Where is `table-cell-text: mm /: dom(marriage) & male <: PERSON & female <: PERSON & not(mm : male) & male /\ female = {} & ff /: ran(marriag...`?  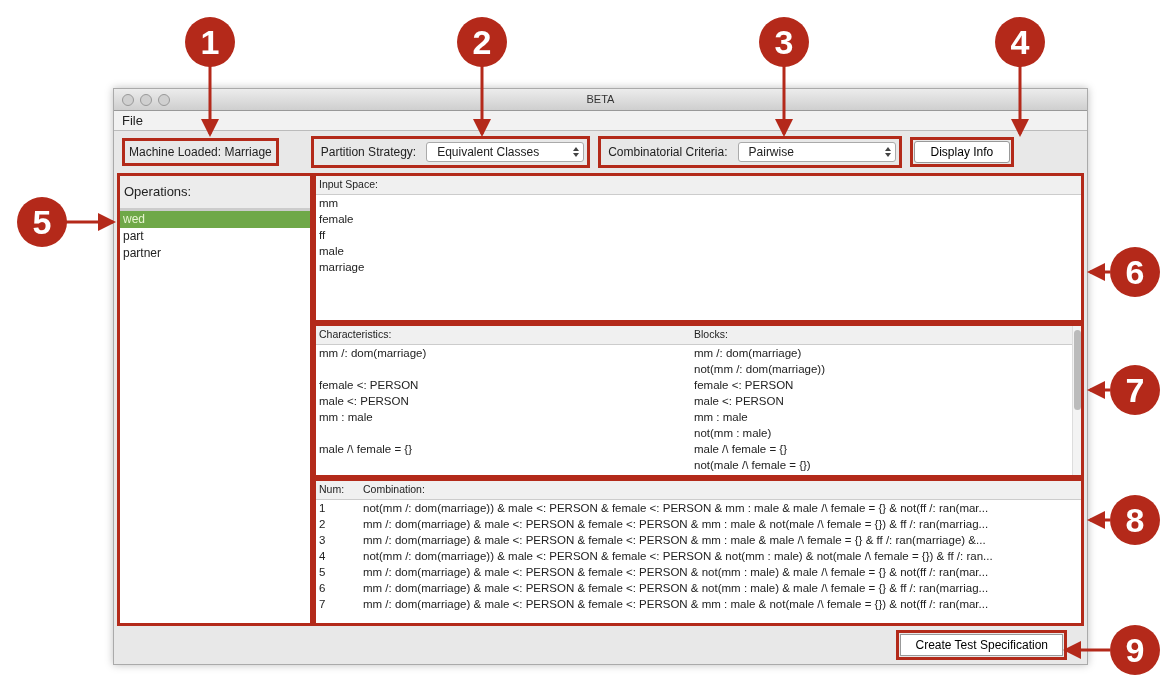
table-cell-text: mm /: dom(marriage) & male <: PERSON & female <: PERSON & not(mm : male) & male /\ female = {} & ff /: ran(marriag... is located at coordinates (676, 588).